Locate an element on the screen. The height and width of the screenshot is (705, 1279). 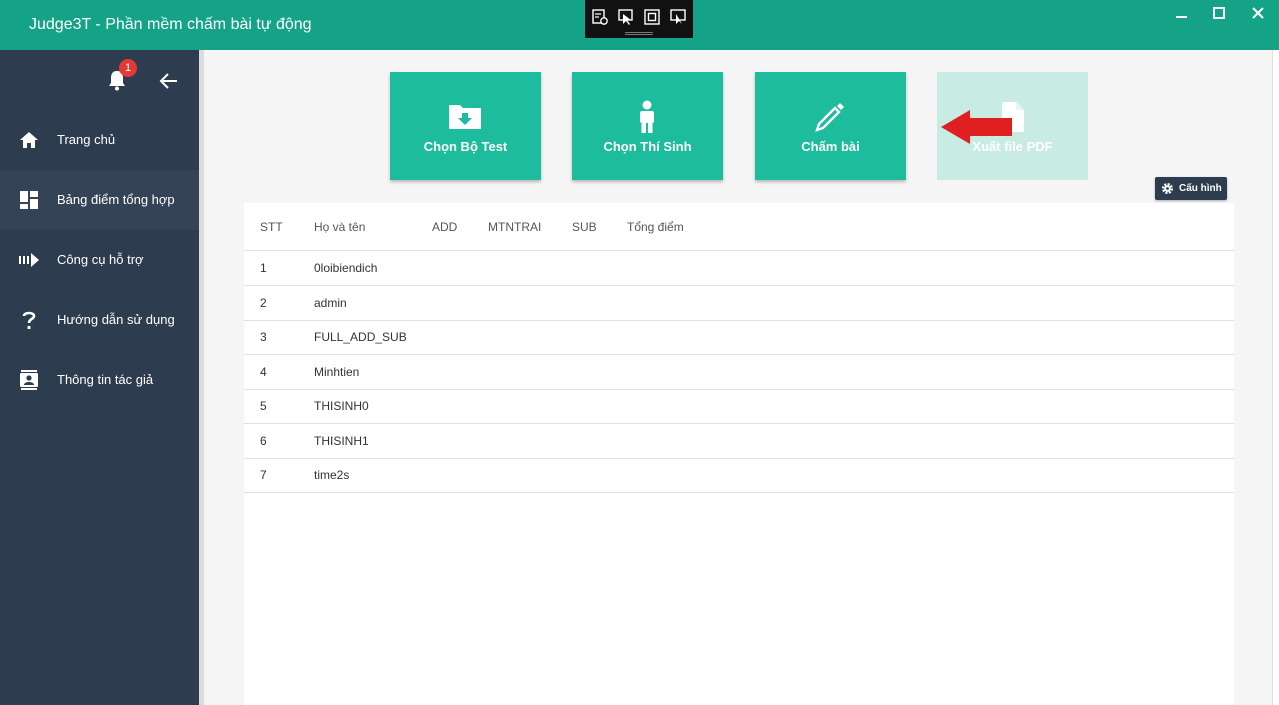
vertical-scrollbar is located at coordinates (1275, 377).